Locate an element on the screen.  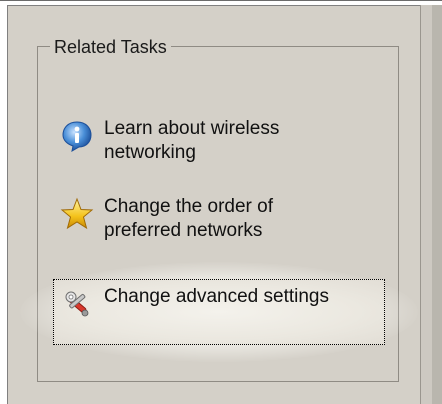
groupbox-title: Related Tasks is located at coordinates (110, 47).